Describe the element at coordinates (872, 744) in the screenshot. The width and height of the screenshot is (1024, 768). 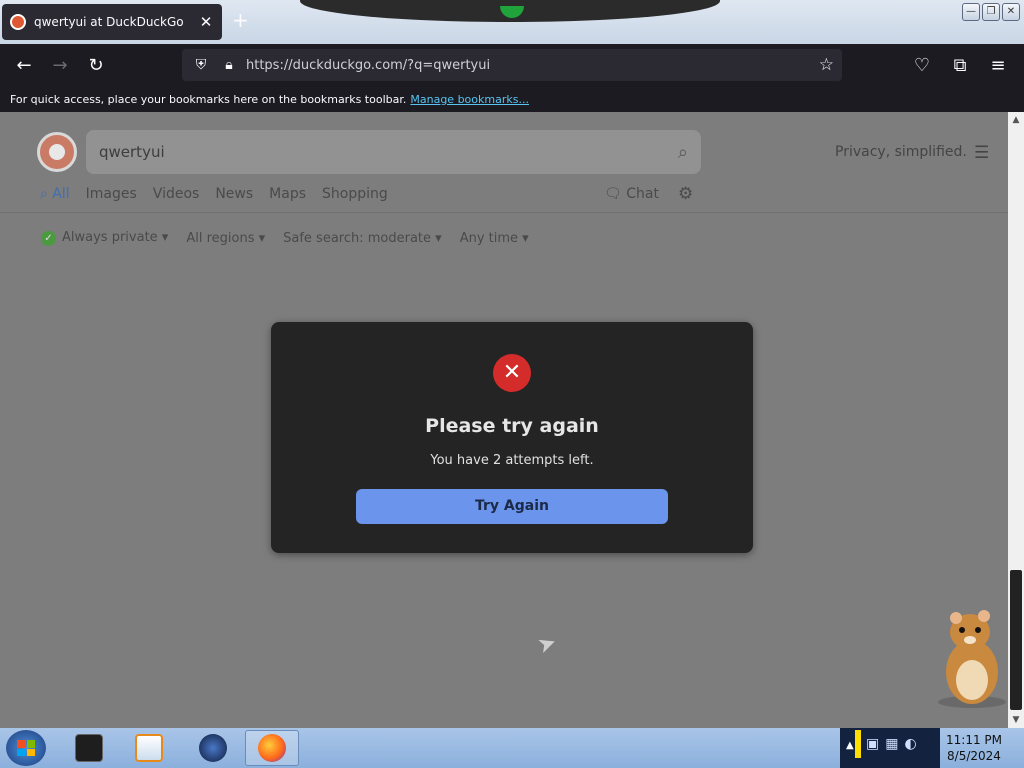
I see `network-icon: ▣` at that location.